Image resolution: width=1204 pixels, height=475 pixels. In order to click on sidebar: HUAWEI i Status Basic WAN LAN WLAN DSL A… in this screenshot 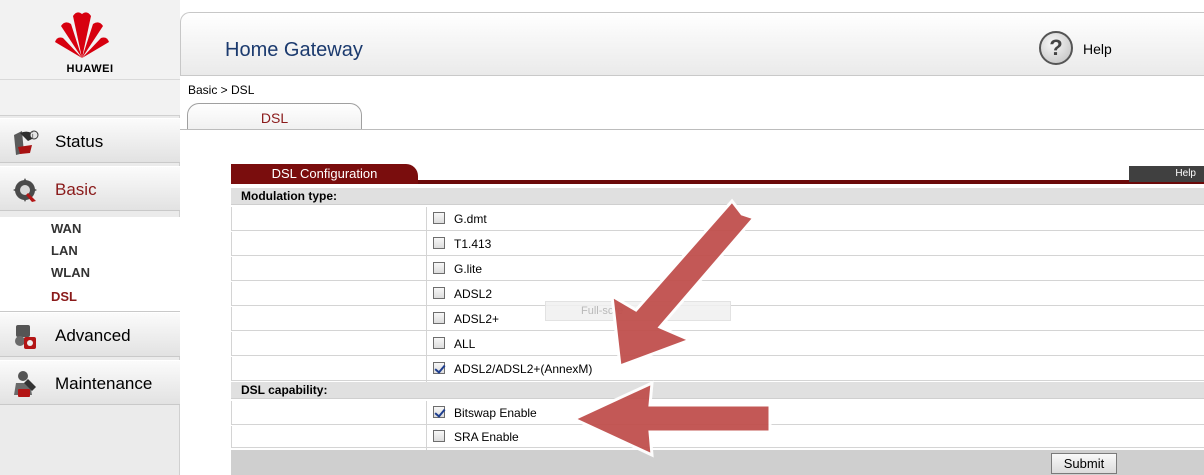, I will do `click(90, 237)`.